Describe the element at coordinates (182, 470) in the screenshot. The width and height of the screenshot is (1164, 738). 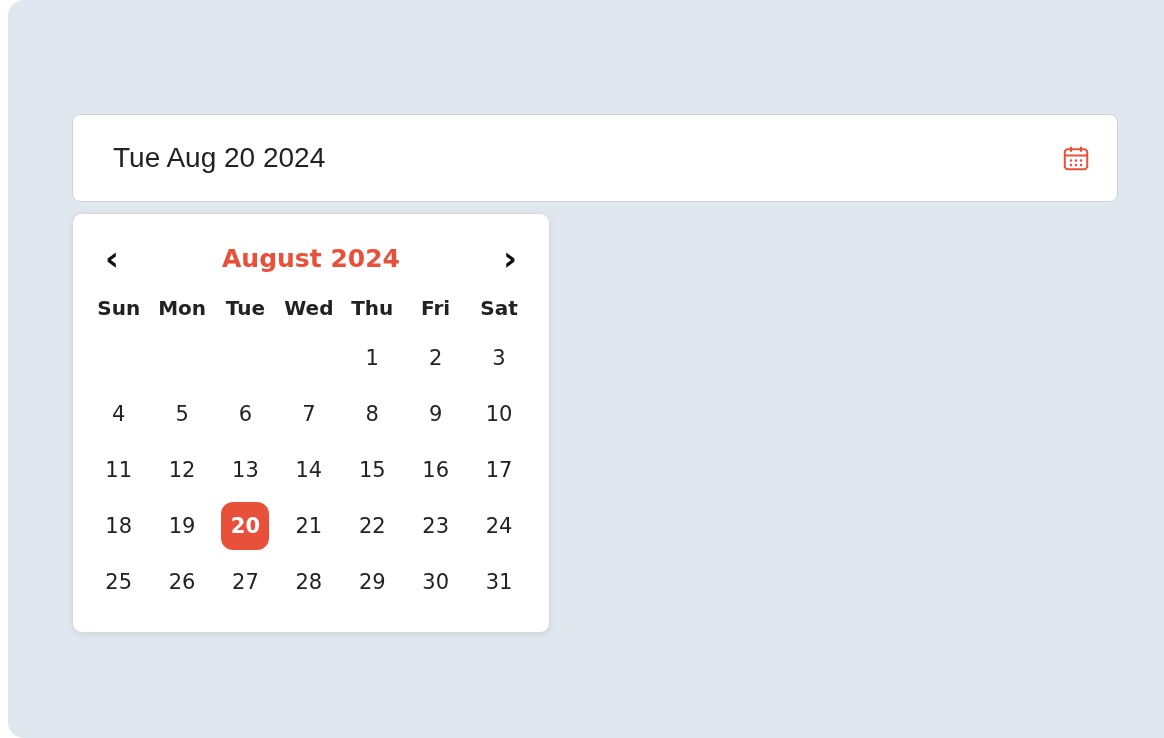
I see `day-button: 12` at that location.